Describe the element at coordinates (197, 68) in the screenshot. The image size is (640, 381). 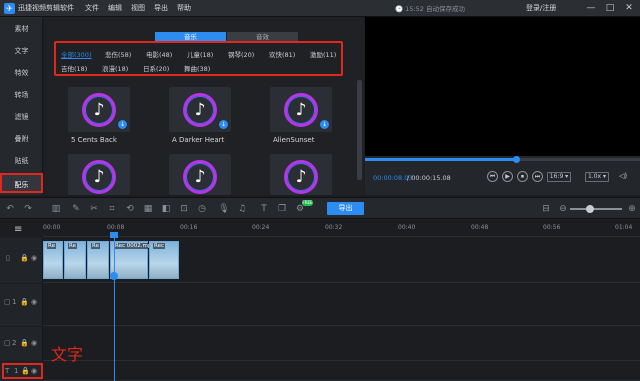
I see `filter-dance: 舞曲(38)` at that location.